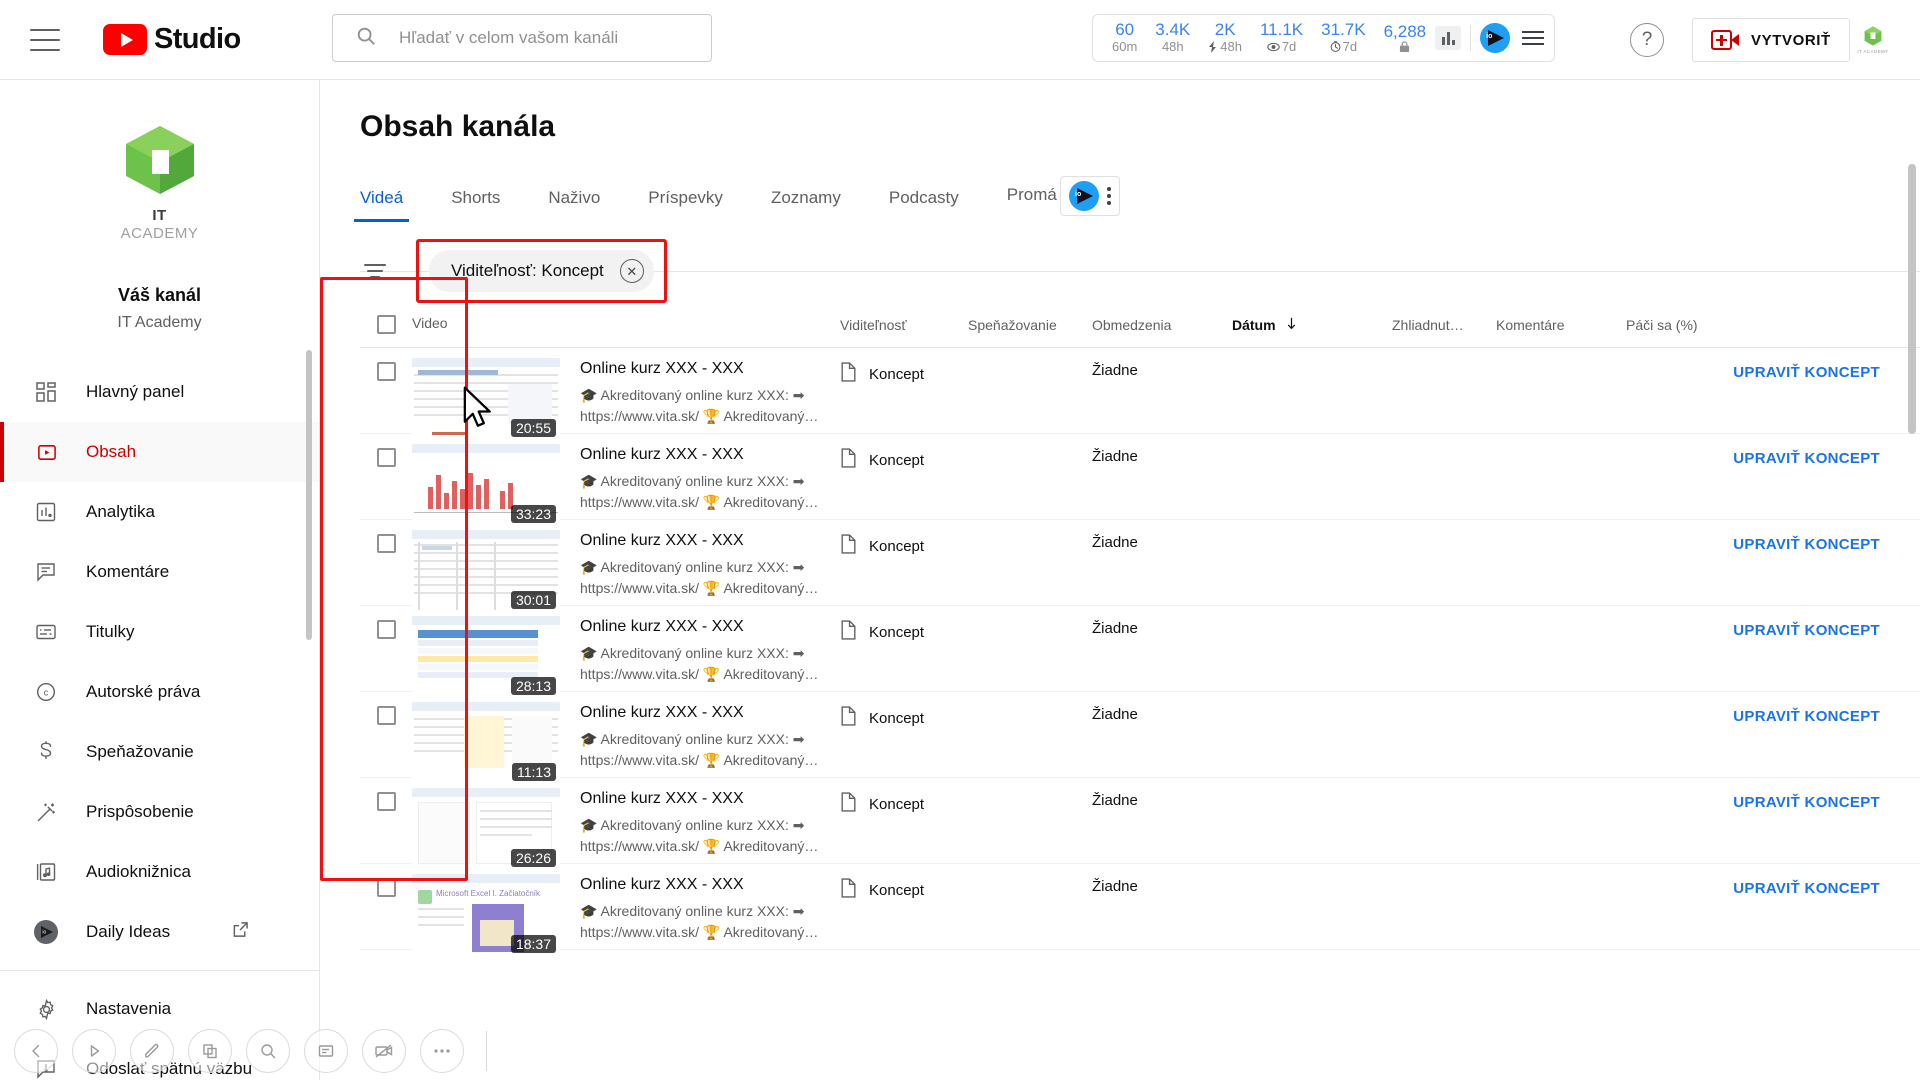 The width and height of the screenshot is (1920, 1080). What do you see at coordinates (1561, 323) in the screenshot?
I see `col-komentare: Komentáre` at bounding box center [1561, 323].